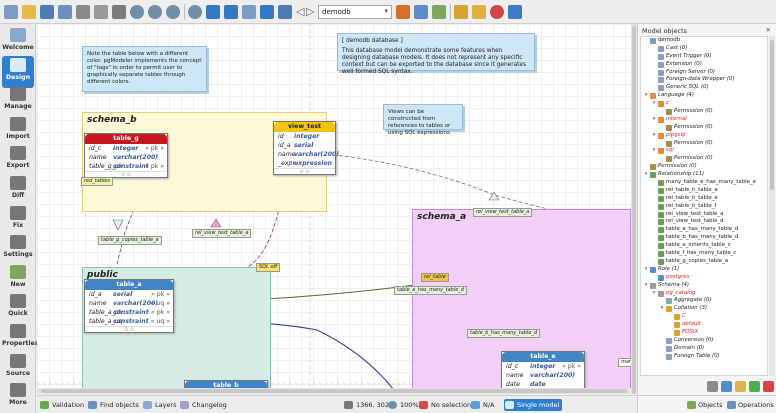 This screenshot has width=776, height=413. Describe the element at coordinates (515, 12) in the screenshot. I see `about-icon` at that location.